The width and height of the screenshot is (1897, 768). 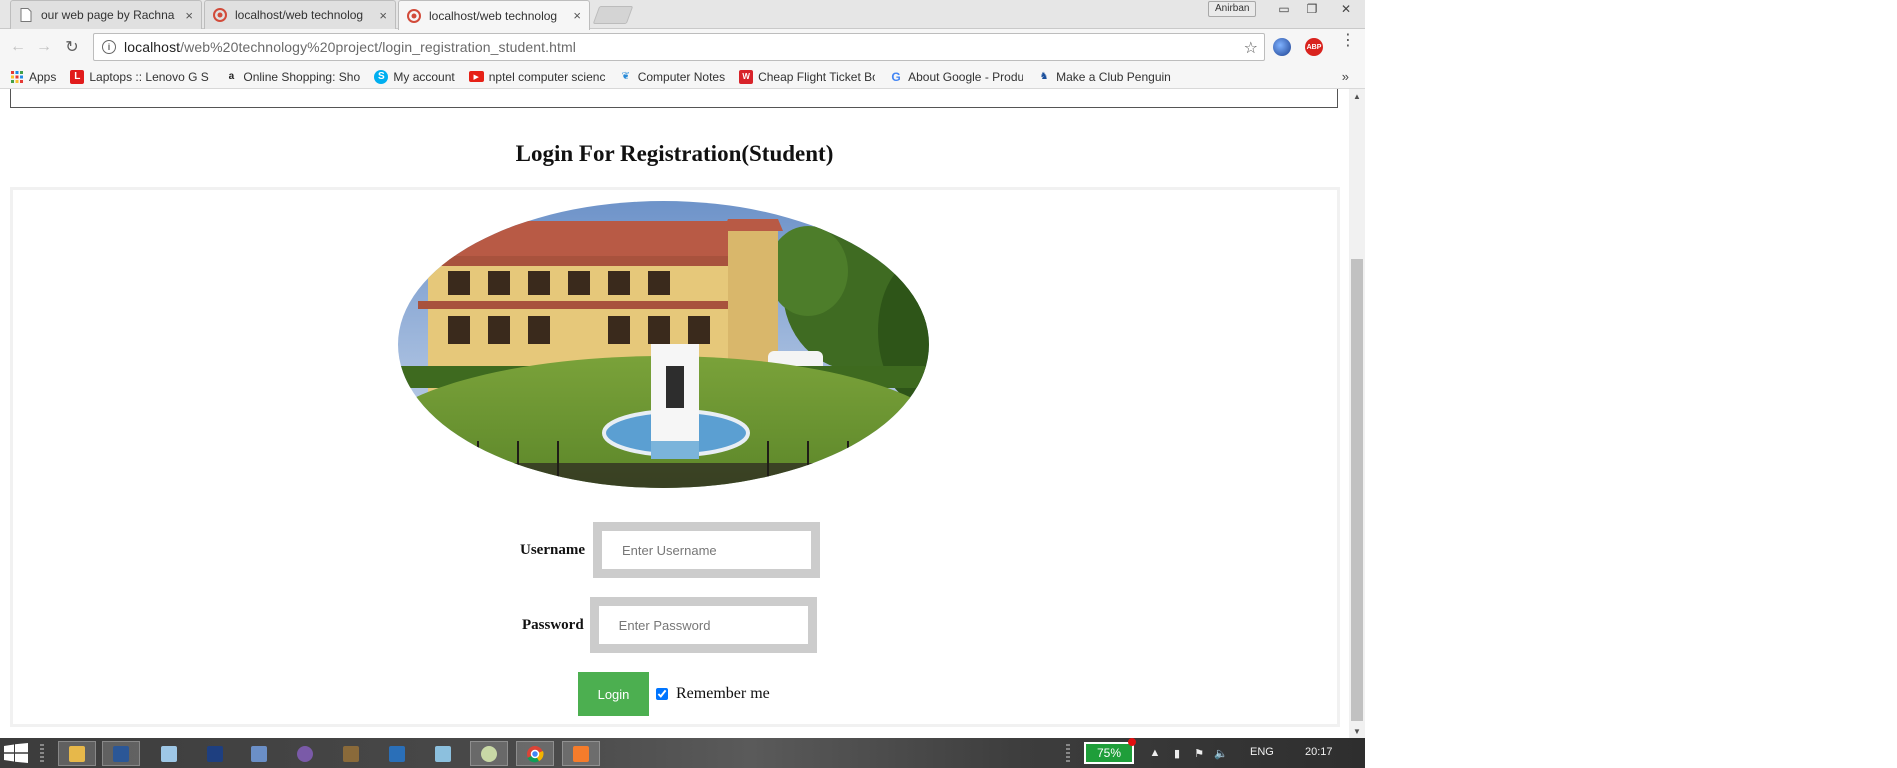 I want to click on password-row: Password, so click(x=669, y=625).